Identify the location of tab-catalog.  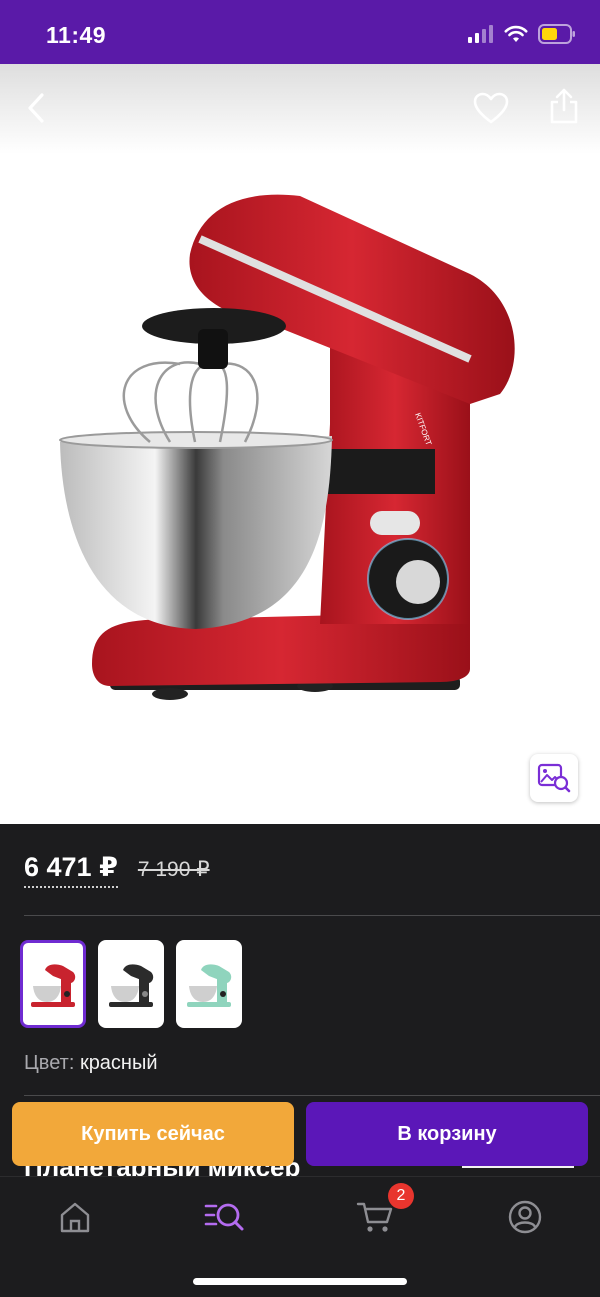
(225, 1217).